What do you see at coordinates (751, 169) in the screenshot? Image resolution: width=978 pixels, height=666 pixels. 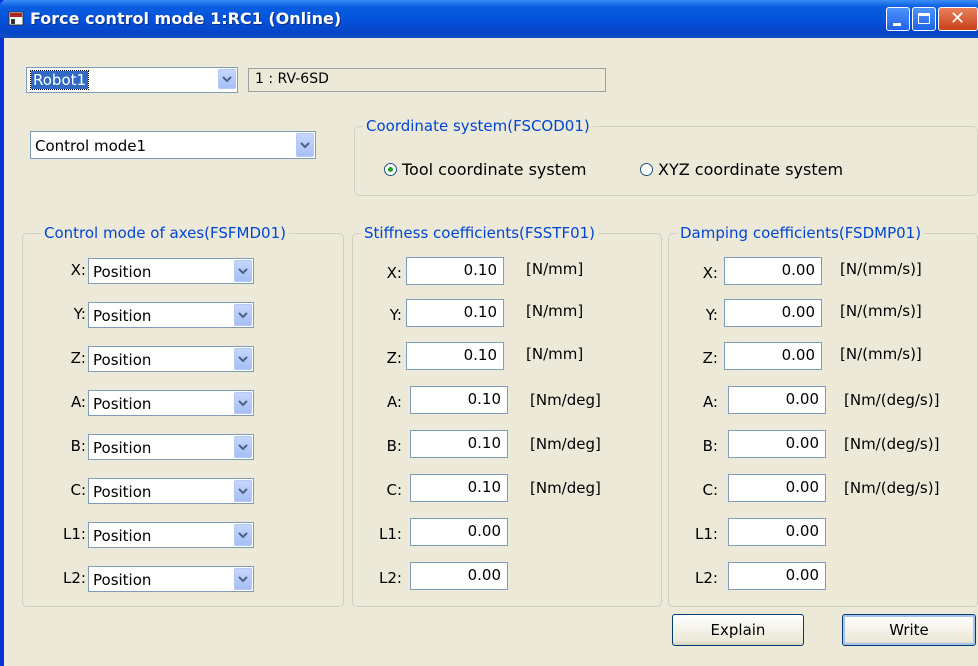 I see `xyz-coordinate-label: XYZ coordinate system` at bounding box center [751, 169].